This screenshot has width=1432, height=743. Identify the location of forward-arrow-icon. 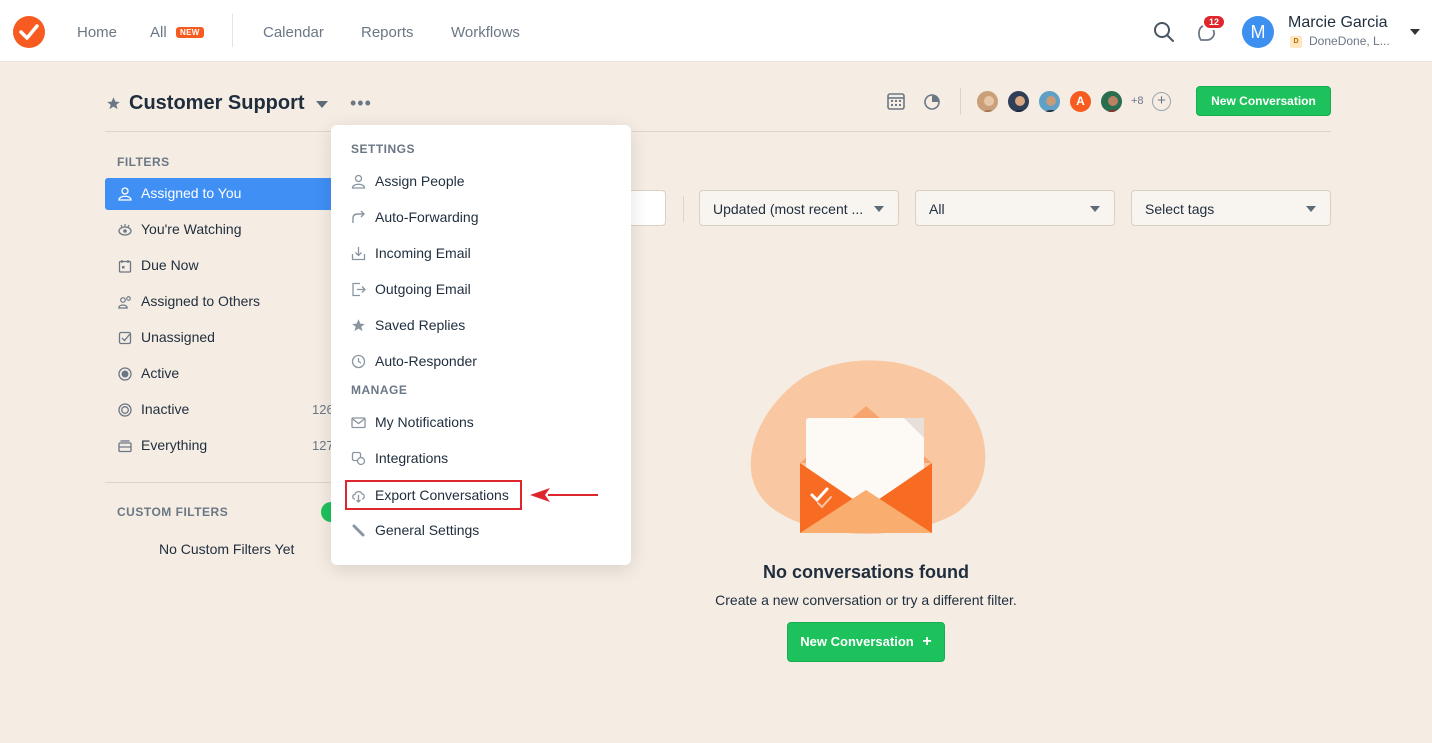
(358, 216).